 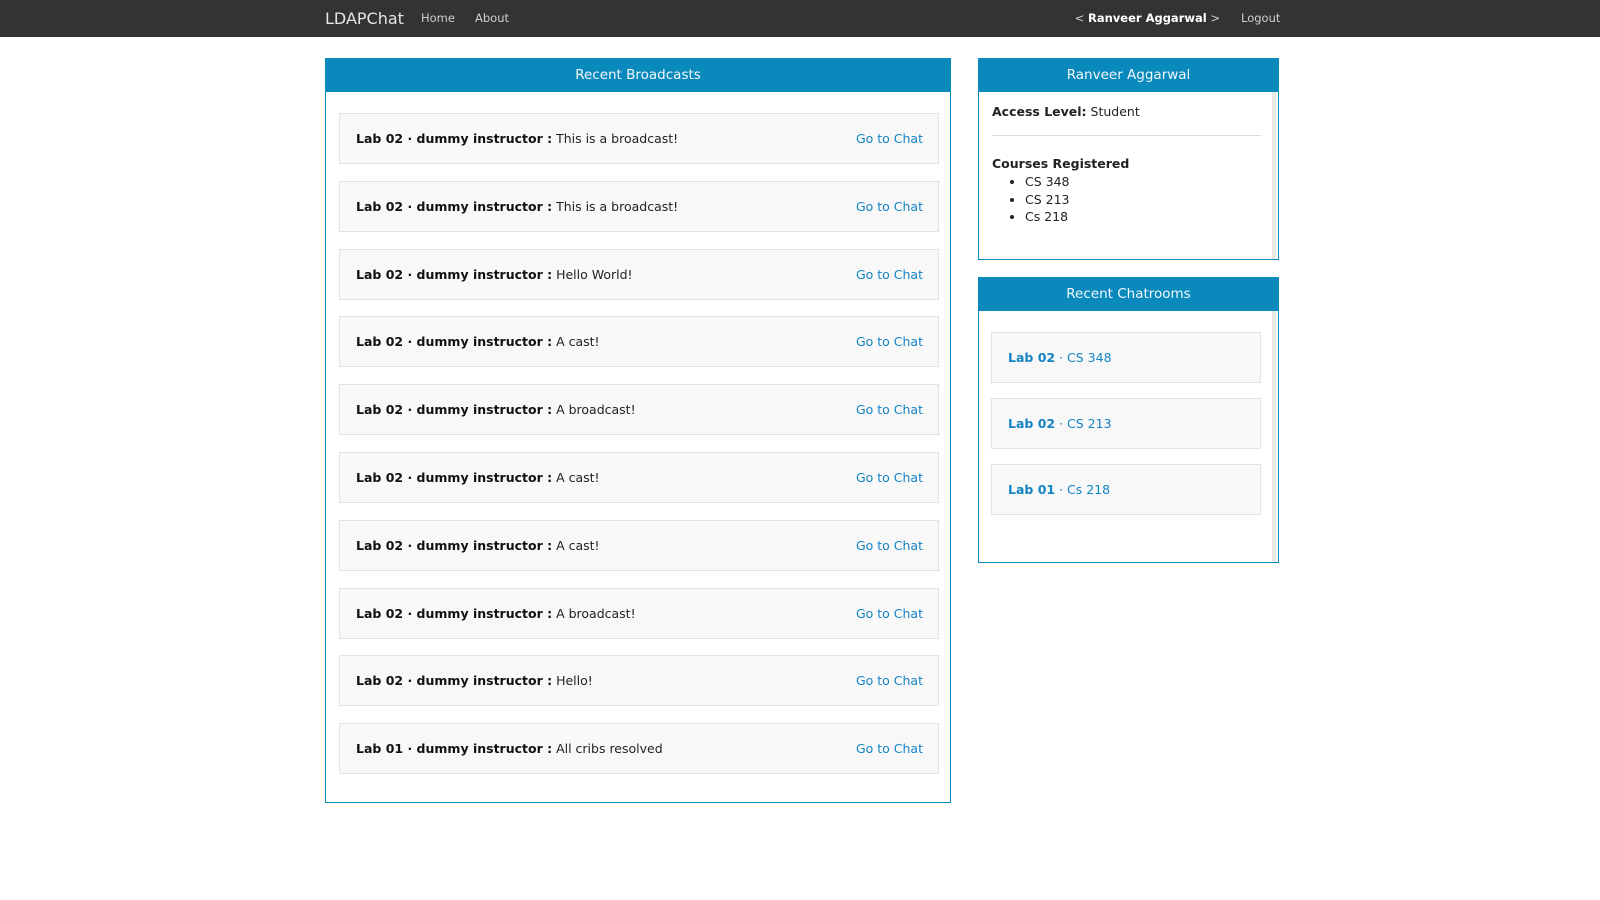 What do you see at coordinates (607, 749) in the screenshot?
I see `broadcast-message: All cribs resolved` at bounding box center [607, 749].